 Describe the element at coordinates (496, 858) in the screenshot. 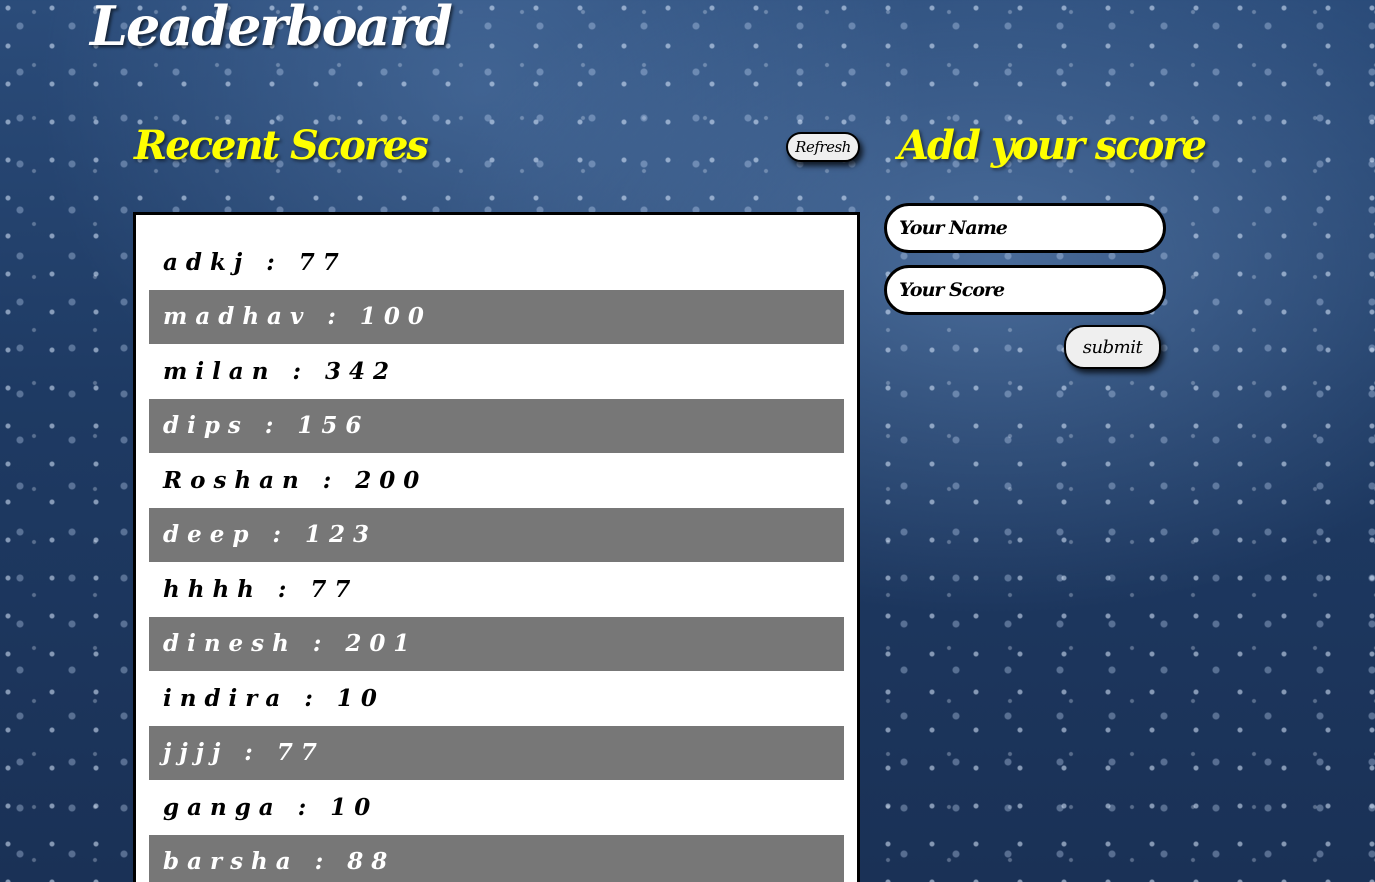

I see `score-row-barsha: barsha : 88` at that location.